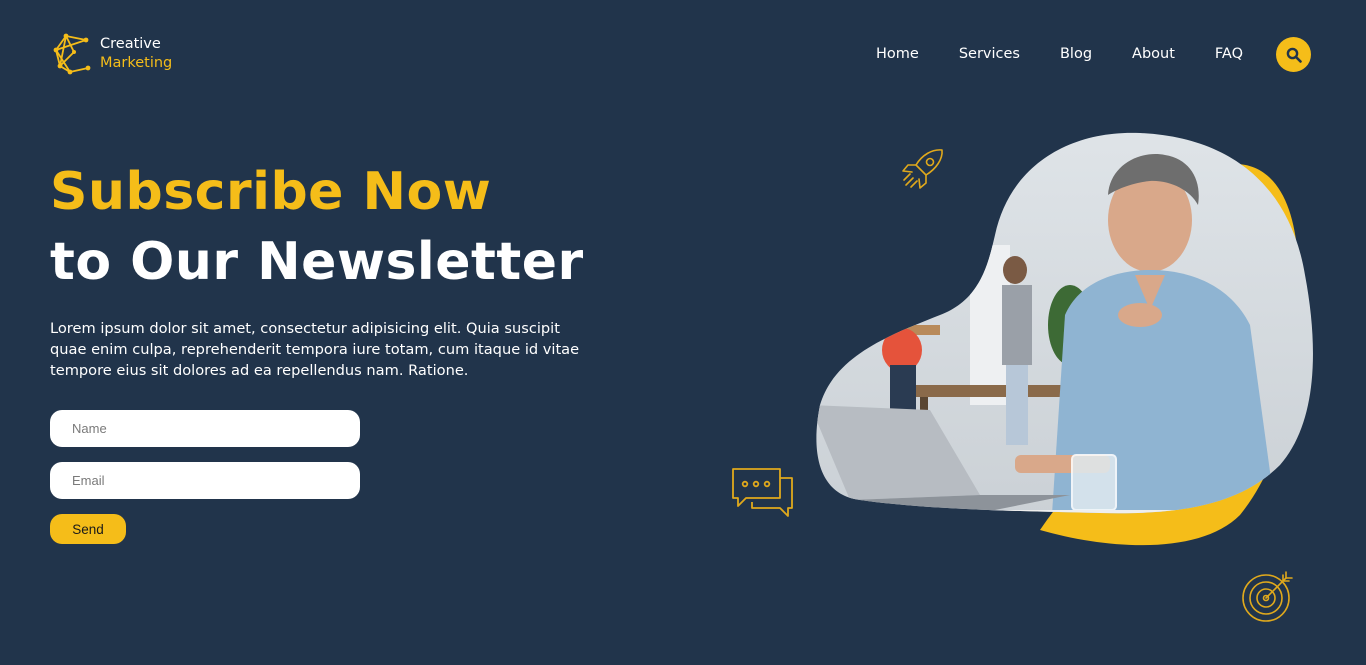 Image resolution: width=1366 pixels, height=665 pixels. What do you see at coordinates (762, 492) in the screenshot?
I see `chat-bubbles-icon` at bounding box center [762, 492].